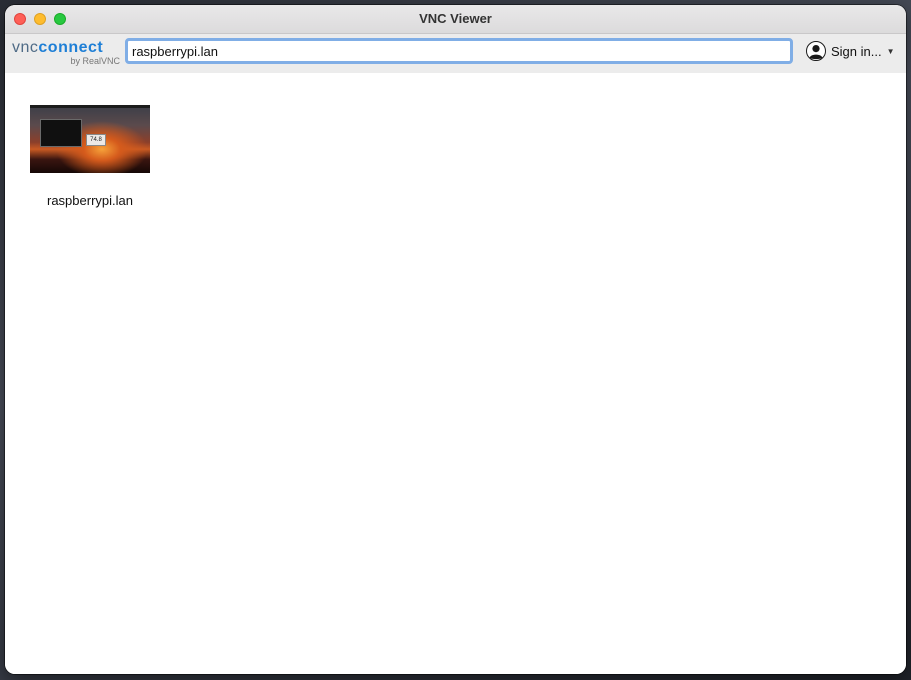 The image size is (911, 680). Describe the element at coordinates (459, 51) in the screenshot. I see `address-search-input` at that location.